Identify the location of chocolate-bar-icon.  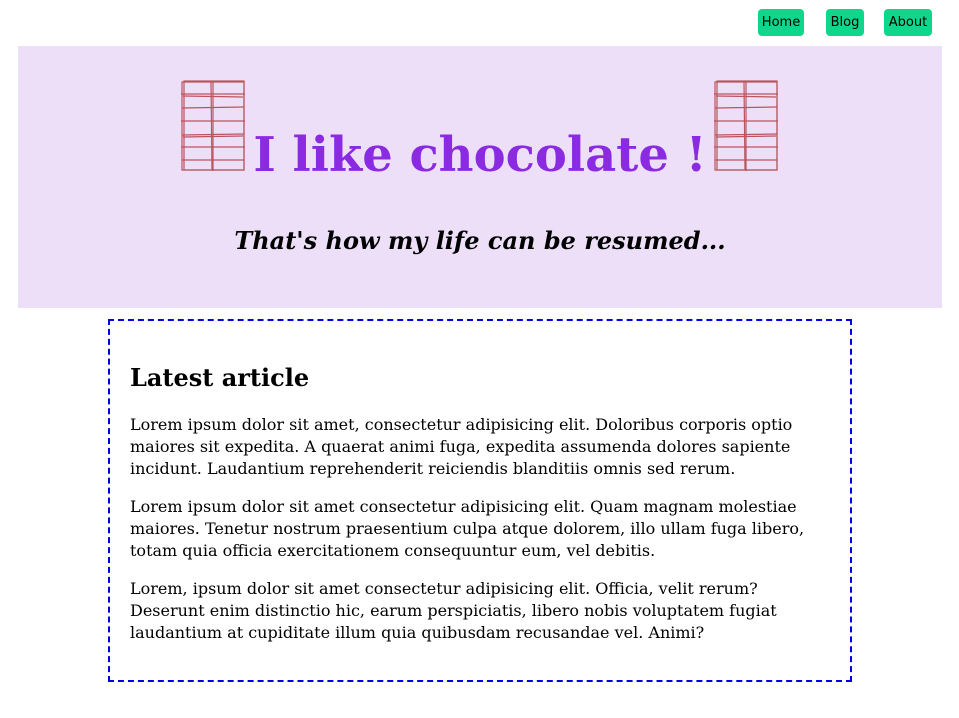
(746, 125).